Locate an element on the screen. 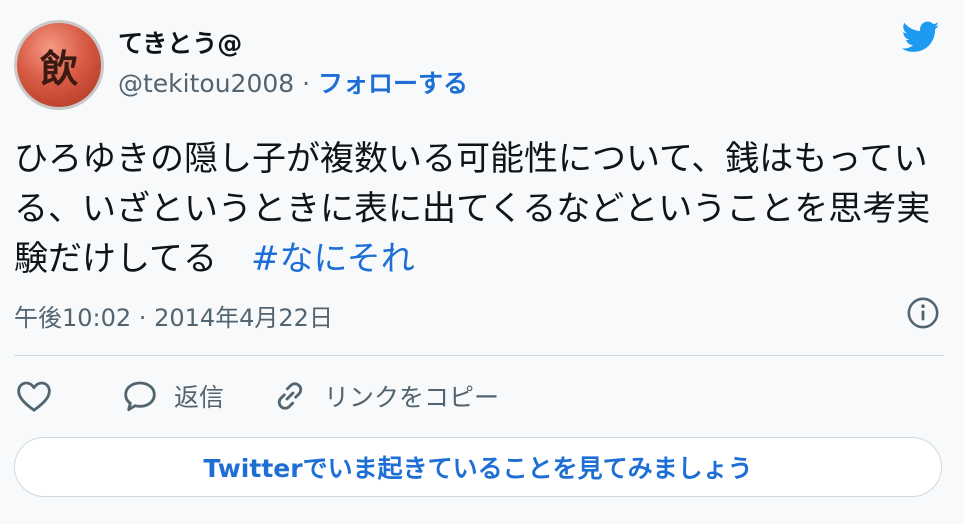 This screenshot has height=524, width=964. like-button is located at coordinates (34, 396).